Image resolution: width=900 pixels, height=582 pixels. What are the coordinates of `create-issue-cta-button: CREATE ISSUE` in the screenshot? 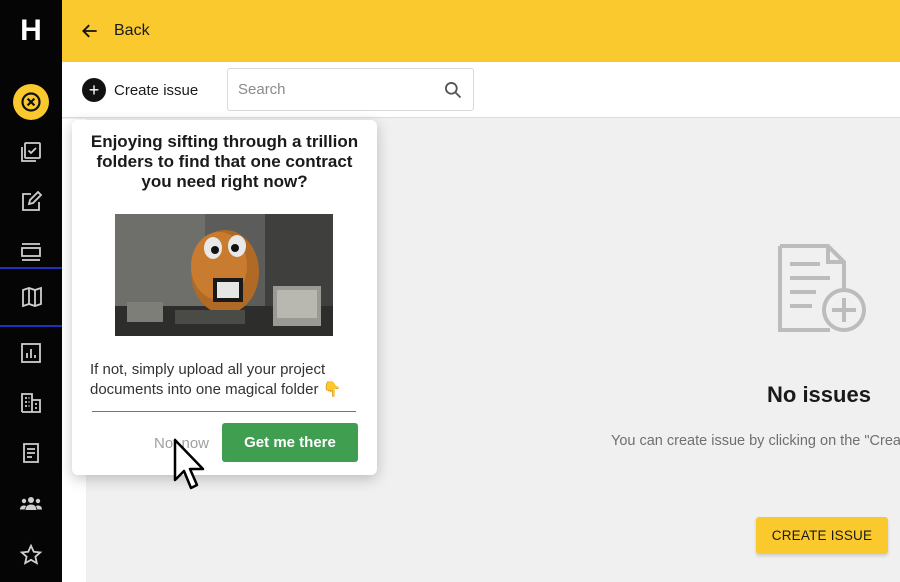 It's located at (822, 535).